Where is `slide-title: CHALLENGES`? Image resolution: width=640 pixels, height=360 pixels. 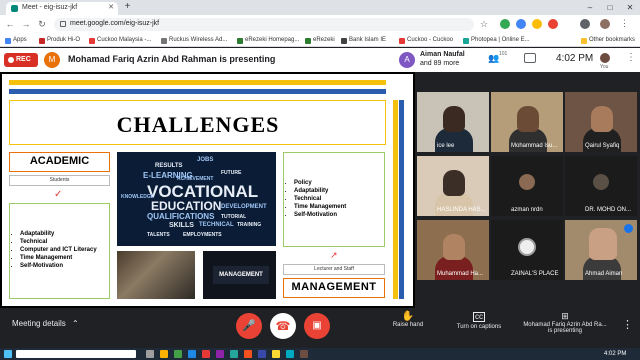
slide-title: CHALLENGES is located at coordinates (198, 124).